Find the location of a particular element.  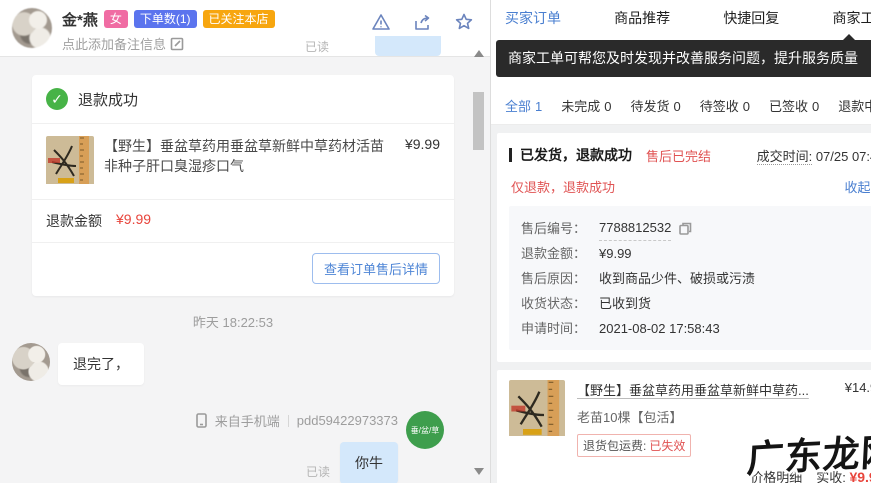

scrollbar-thumb is located at coordinates (478, 121).